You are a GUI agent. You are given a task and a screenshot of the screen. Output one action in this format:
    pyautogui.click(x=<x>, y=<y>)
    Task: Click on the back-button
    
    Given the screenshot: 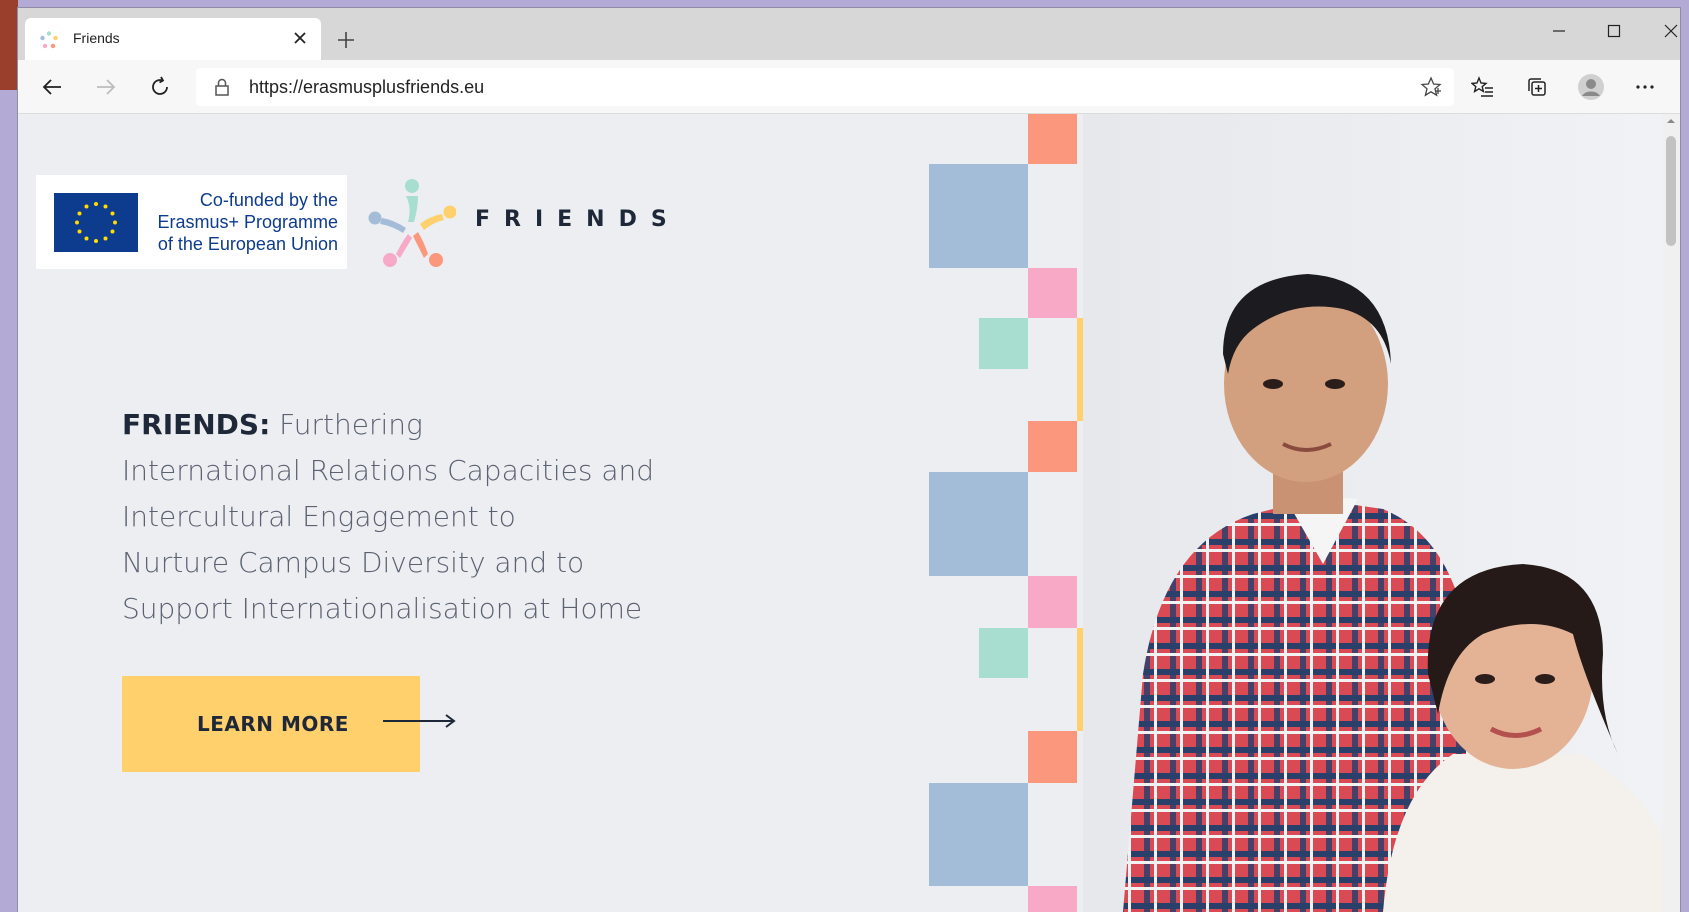 What is the action you would take?
    pyautogui.click(x=52, y=87)
    